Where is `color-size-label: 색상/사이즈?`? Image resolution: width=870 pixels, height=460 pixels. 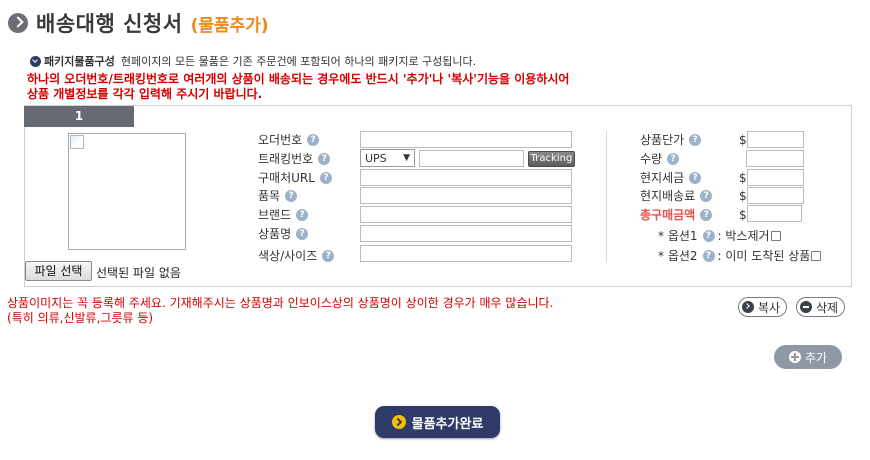
color-size-label: 색상/사이즈? is located at coordinates (296, 255).